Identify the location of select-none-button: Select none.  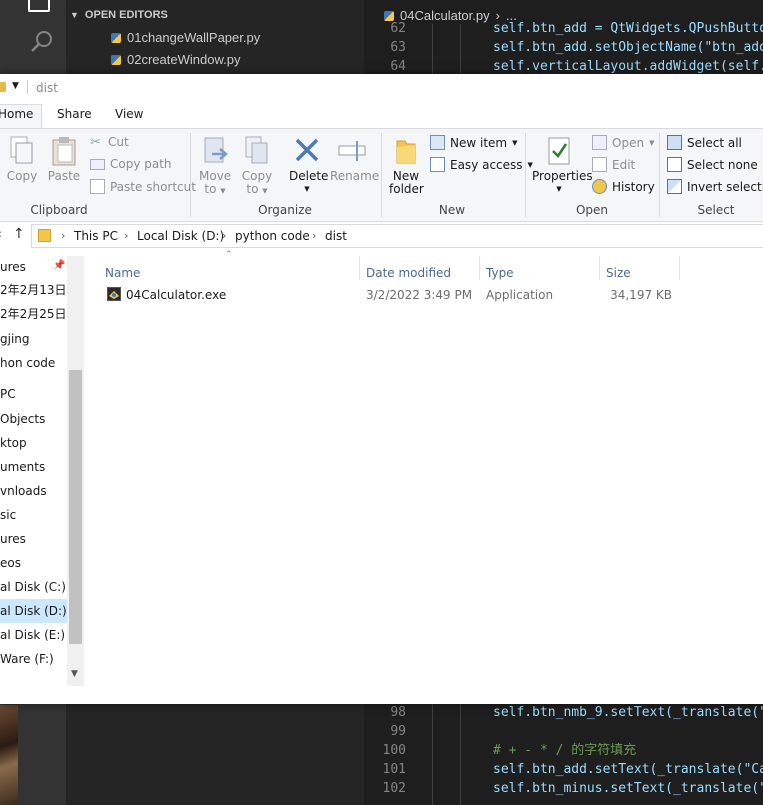
(712, 164).